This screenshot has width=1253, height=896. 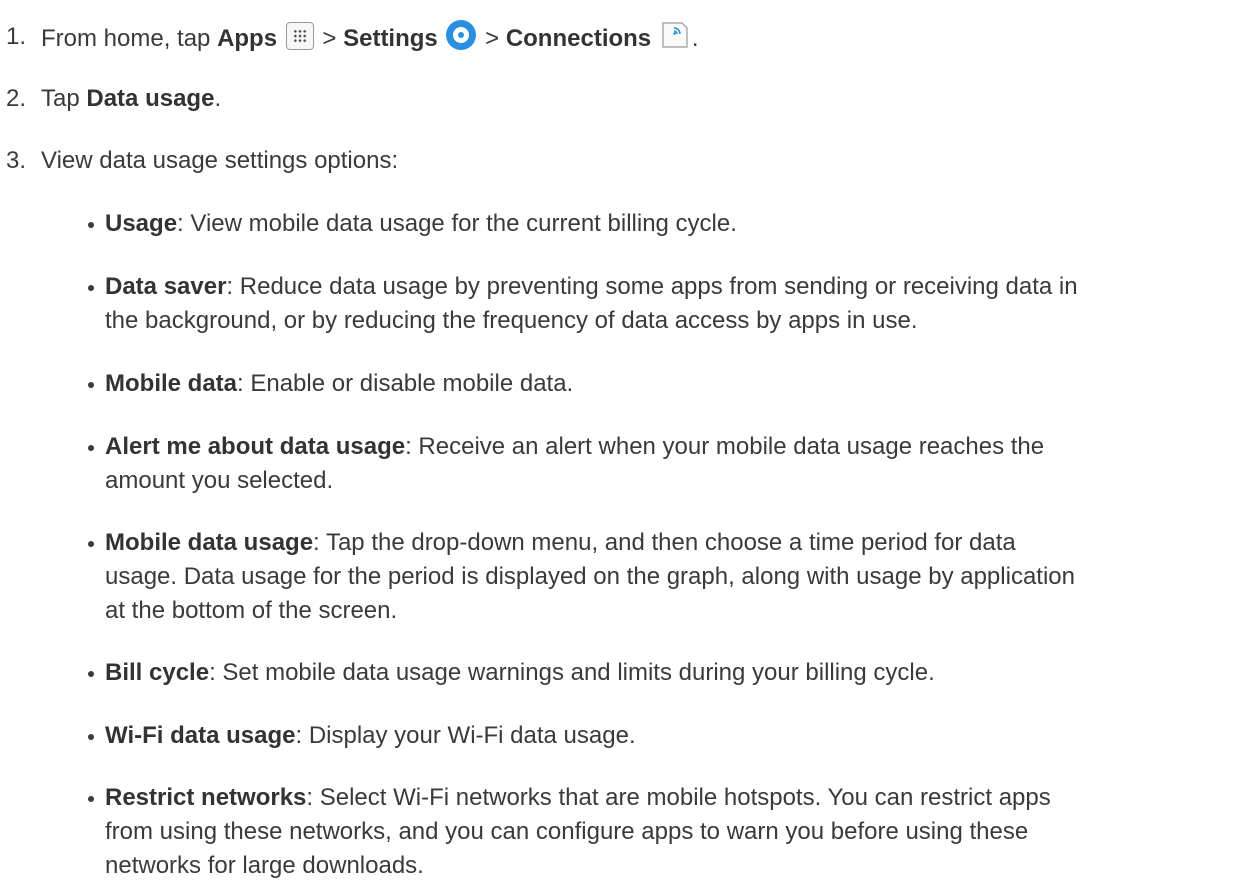 What do you see at coordinates (578, 38) in the screenshot?
I see `connections-label: Connections` at bounding box center [578, 38].